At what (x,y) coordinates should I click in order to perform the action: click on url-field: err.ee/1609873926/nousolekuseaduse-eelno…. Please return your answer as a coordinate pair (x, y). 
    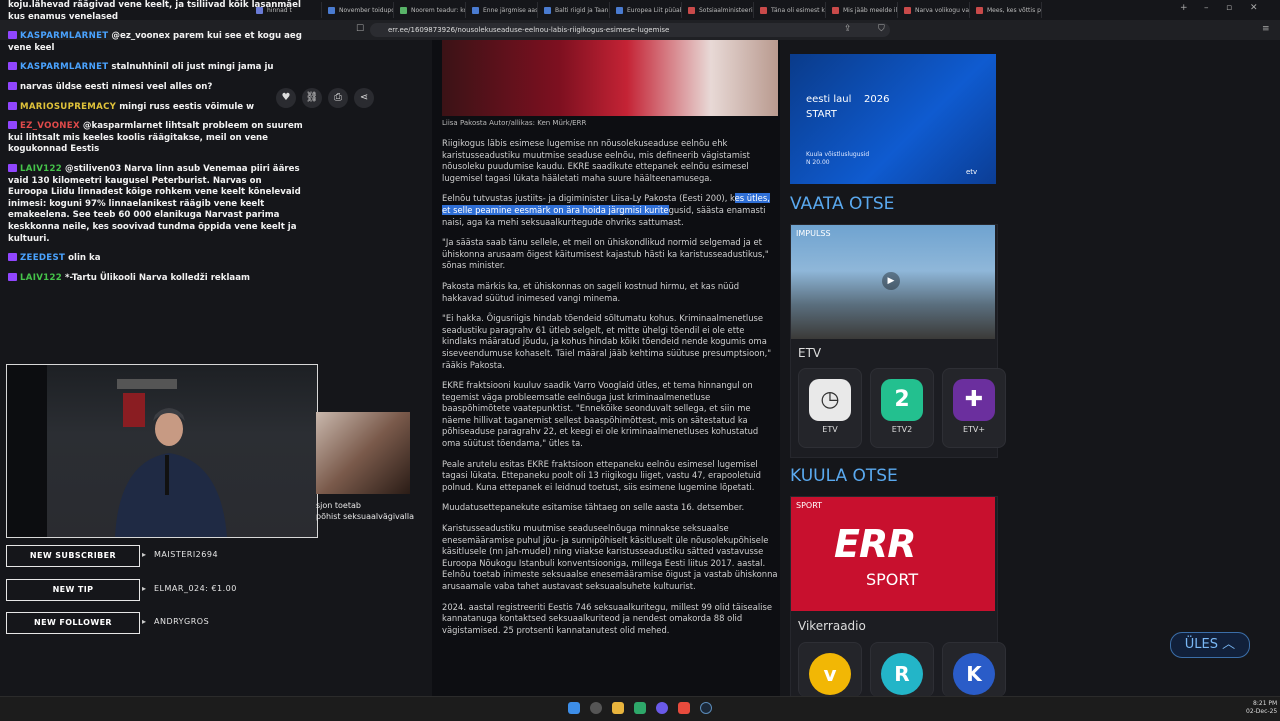
    Looking at the image, I should click on (630, 30).